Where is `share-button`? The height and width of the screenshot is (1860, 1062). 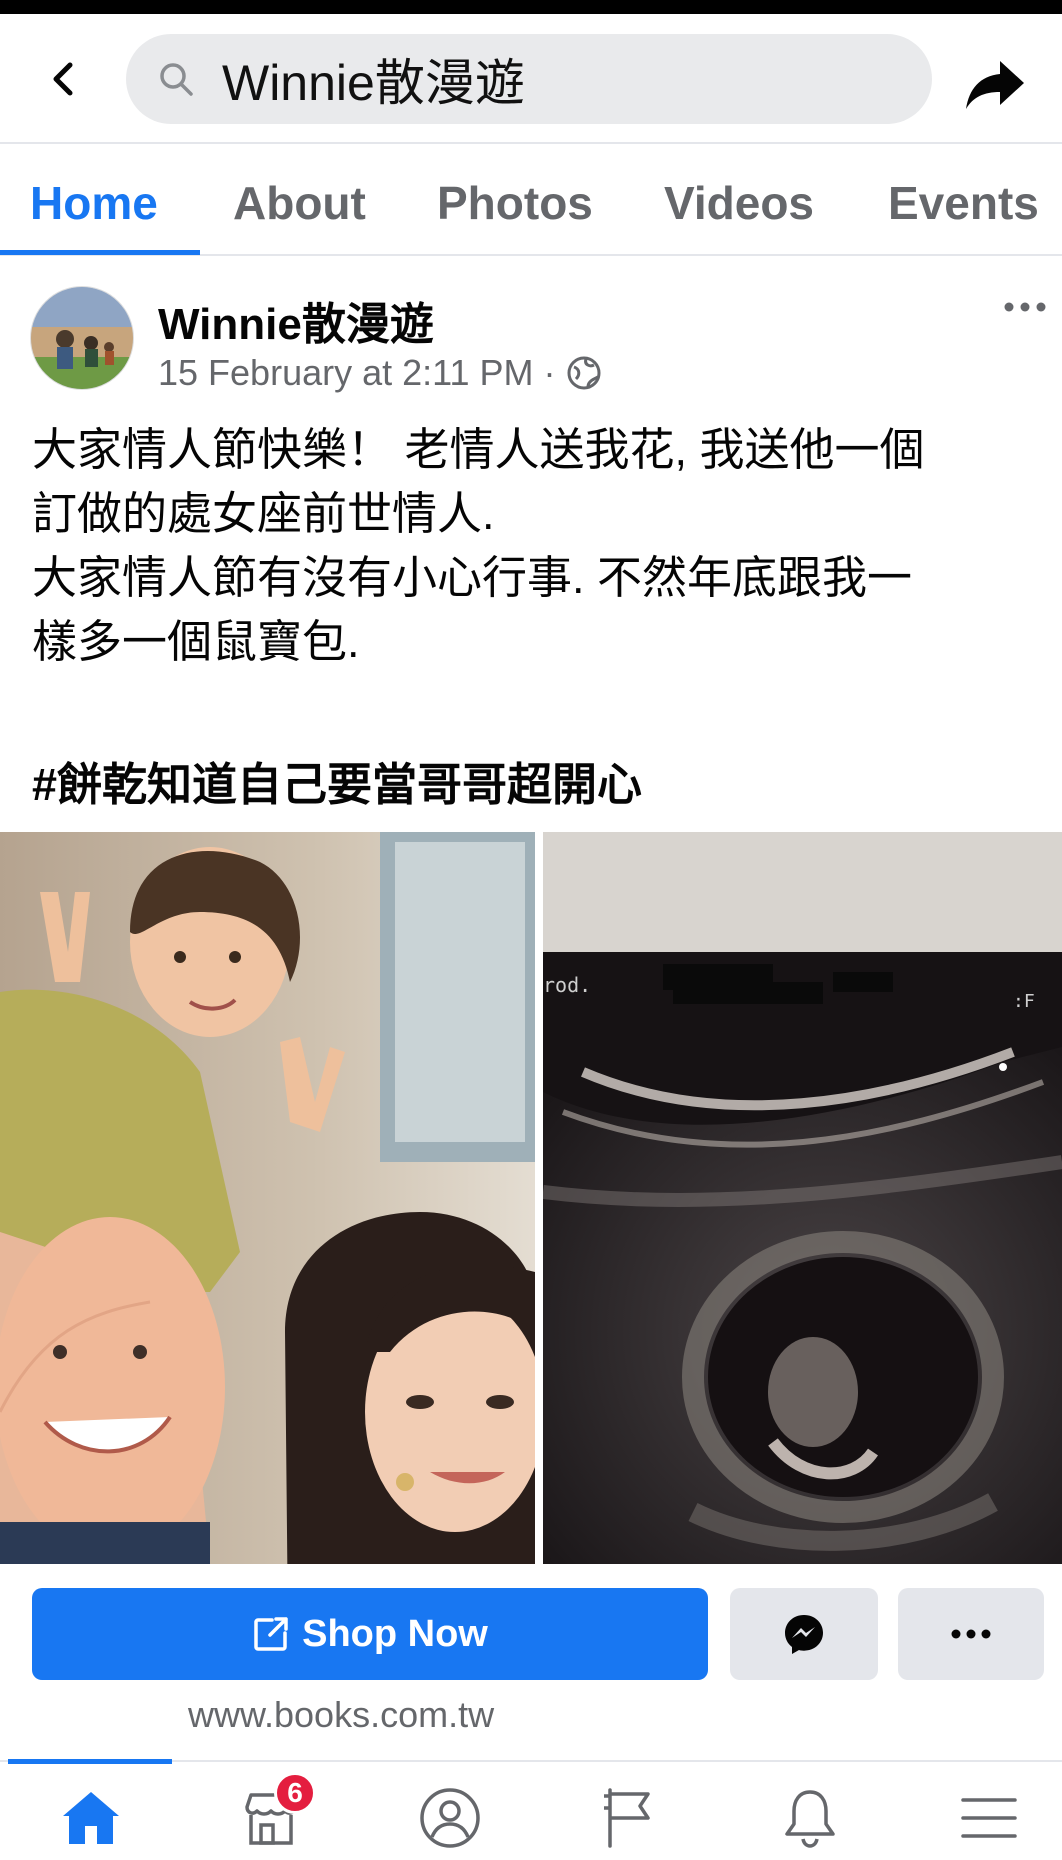
share-button is located at coordinates (995, 85).